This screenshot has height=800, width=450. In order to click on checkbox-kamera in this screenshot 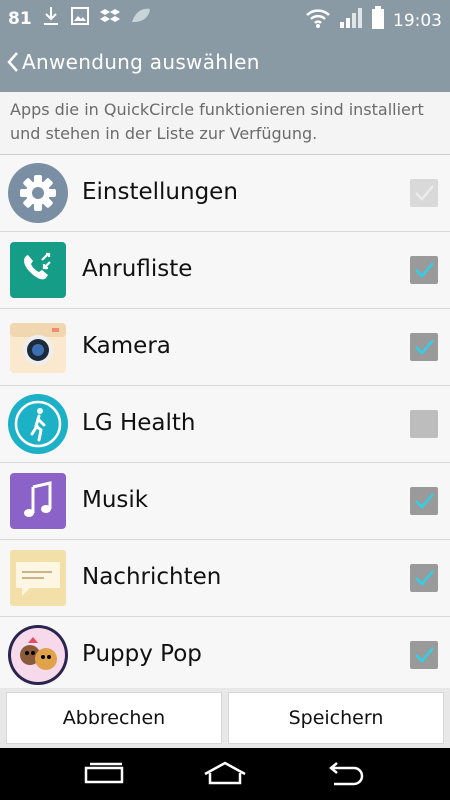, I will do `click(424, 347)`.